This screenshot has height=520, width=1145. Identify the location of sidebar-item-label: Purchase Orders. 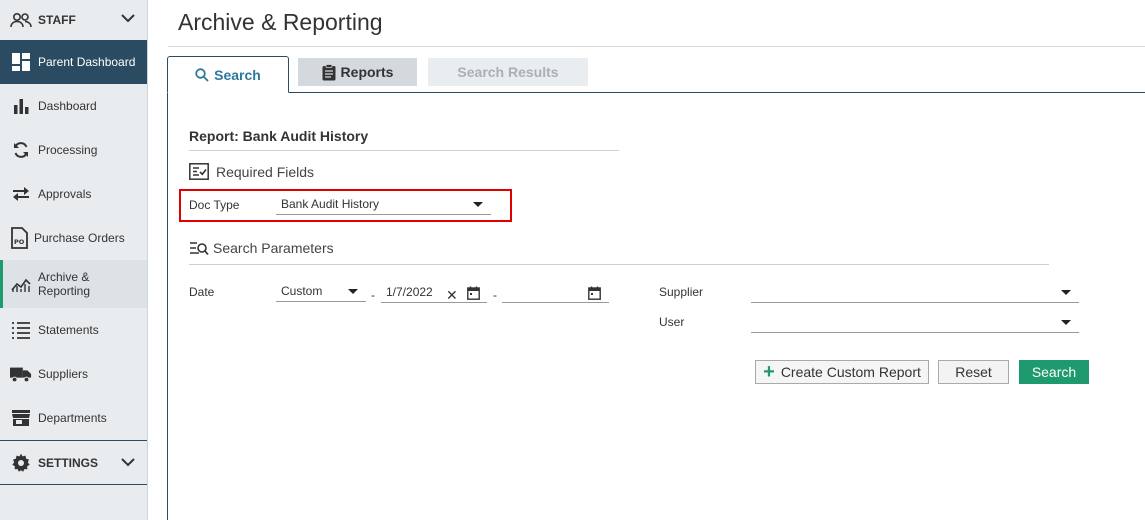
(79, 238).